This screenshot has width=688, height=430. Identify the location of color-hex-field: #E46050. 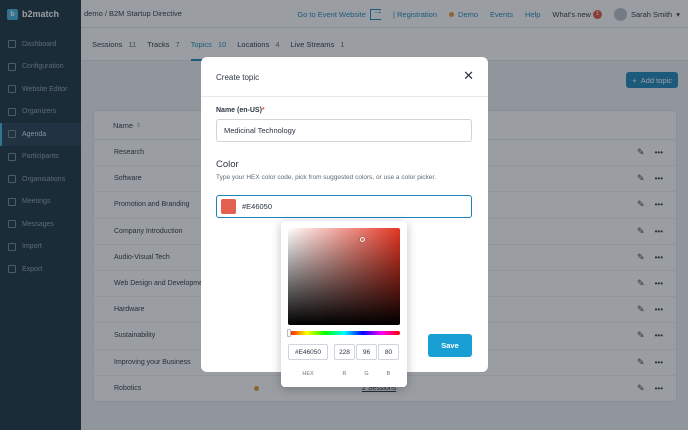
(344, 206).